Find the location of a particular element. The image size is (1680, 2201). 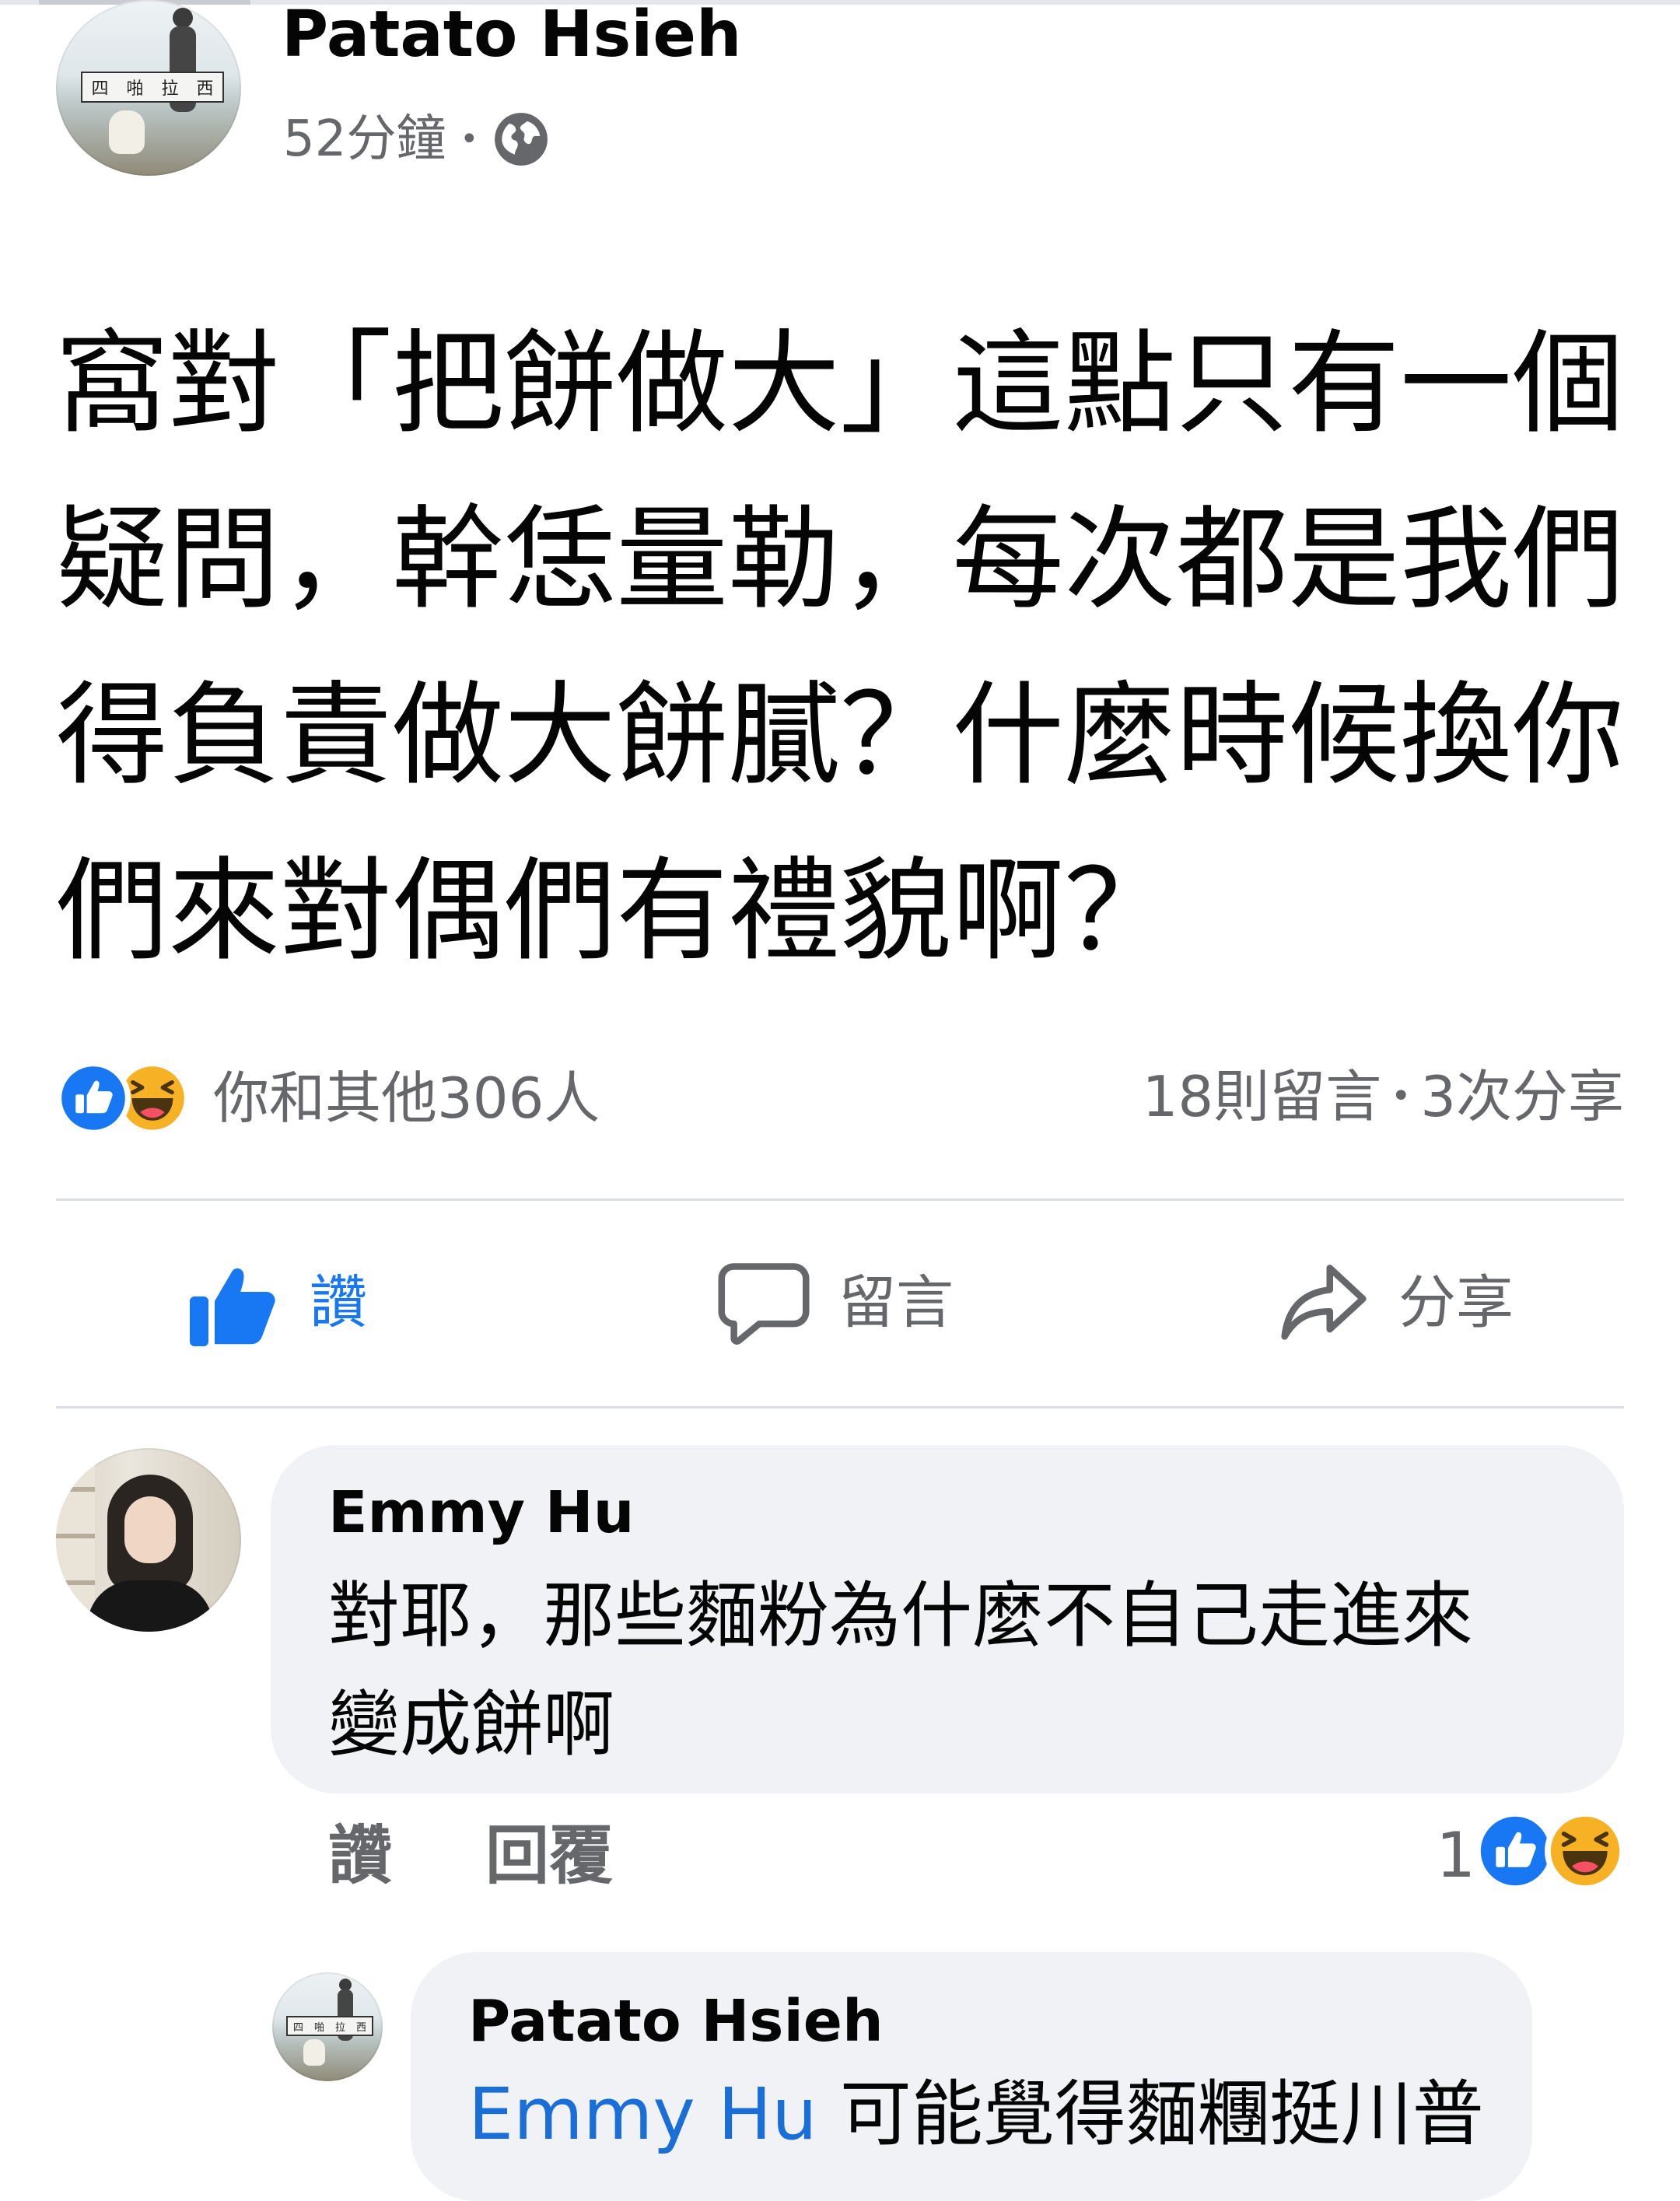

comment-reactions is located at coordinates (1551, 1851).